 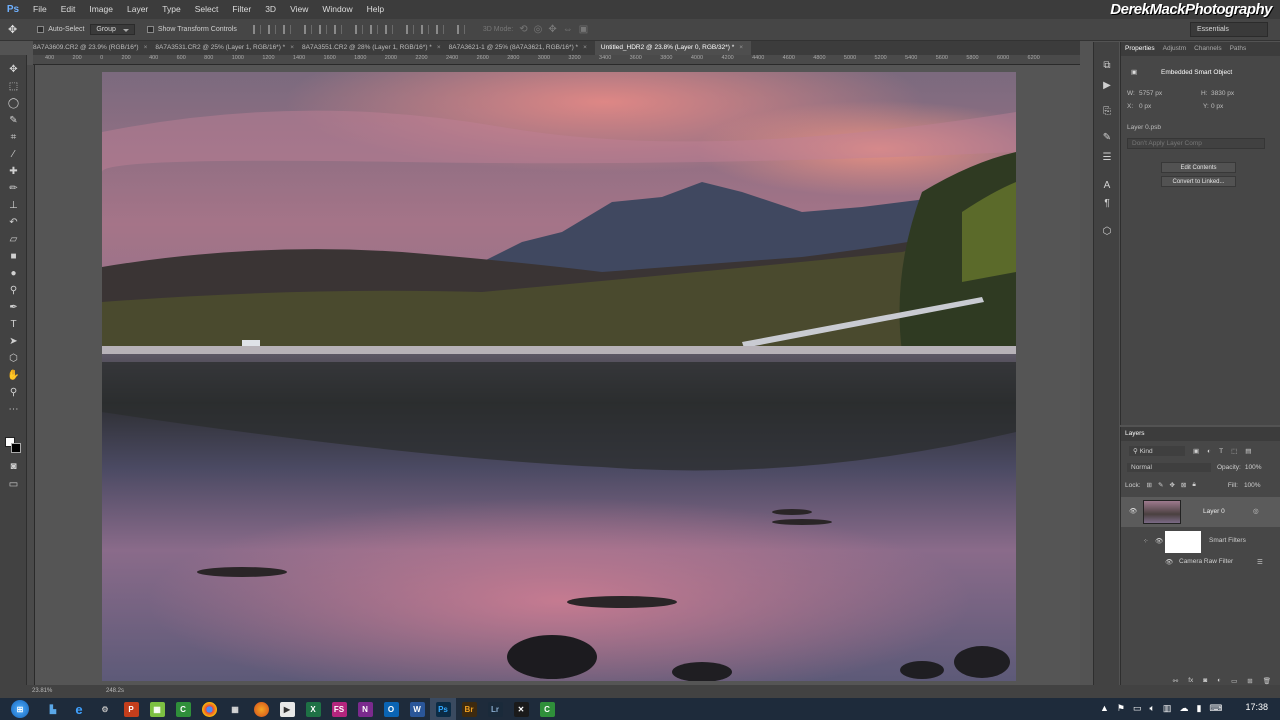 What do you see at coordinates (228, 48) in the screenshot?
I see `tab-document-2: 8A7A3531.CR2 @ 25% (Layer 1, RGB/16*) * ×` at bounding box center [228, 48].